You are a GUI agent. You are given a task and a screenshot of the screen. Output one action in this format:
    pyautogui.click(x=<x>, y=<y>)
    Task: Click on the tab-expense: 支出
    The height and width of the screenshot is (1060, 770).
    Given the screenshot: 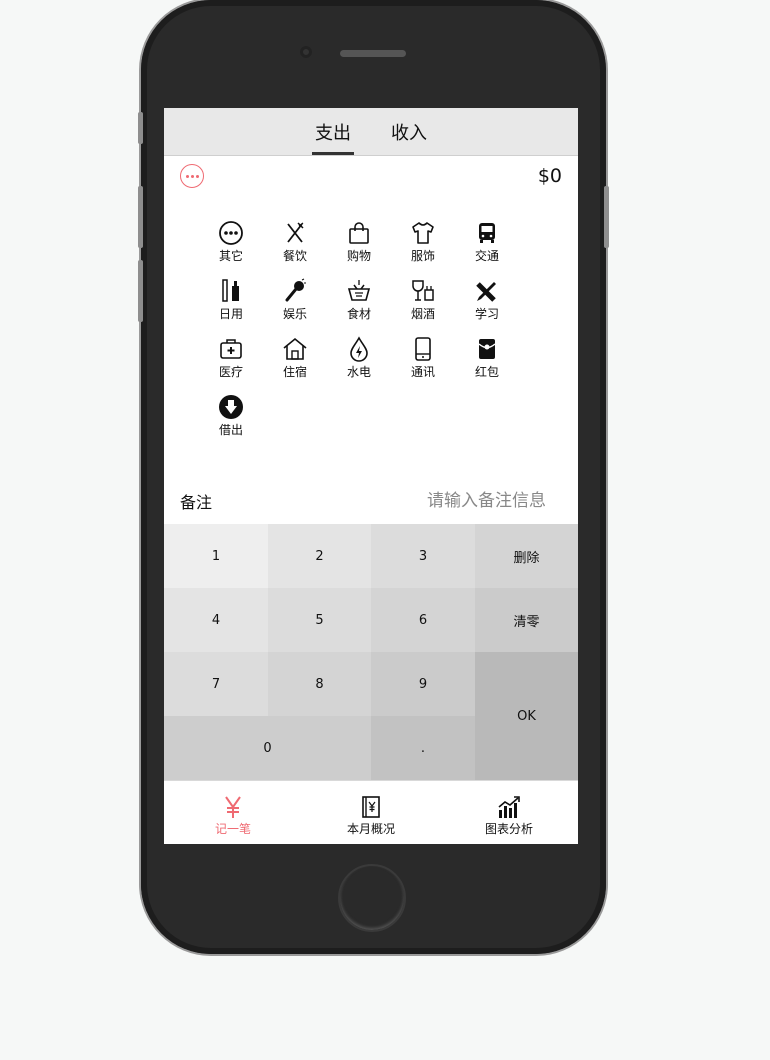 What is the action you would take?
    pyautogui.click(x=333, y=131)
    